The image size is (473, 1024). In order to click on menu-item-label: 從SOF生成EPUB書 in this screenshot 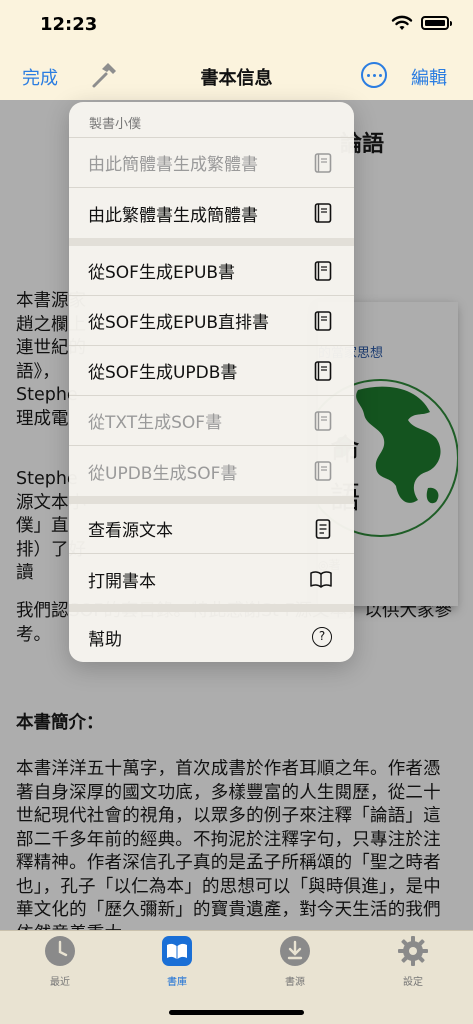, I will do `click(162, 273)`.